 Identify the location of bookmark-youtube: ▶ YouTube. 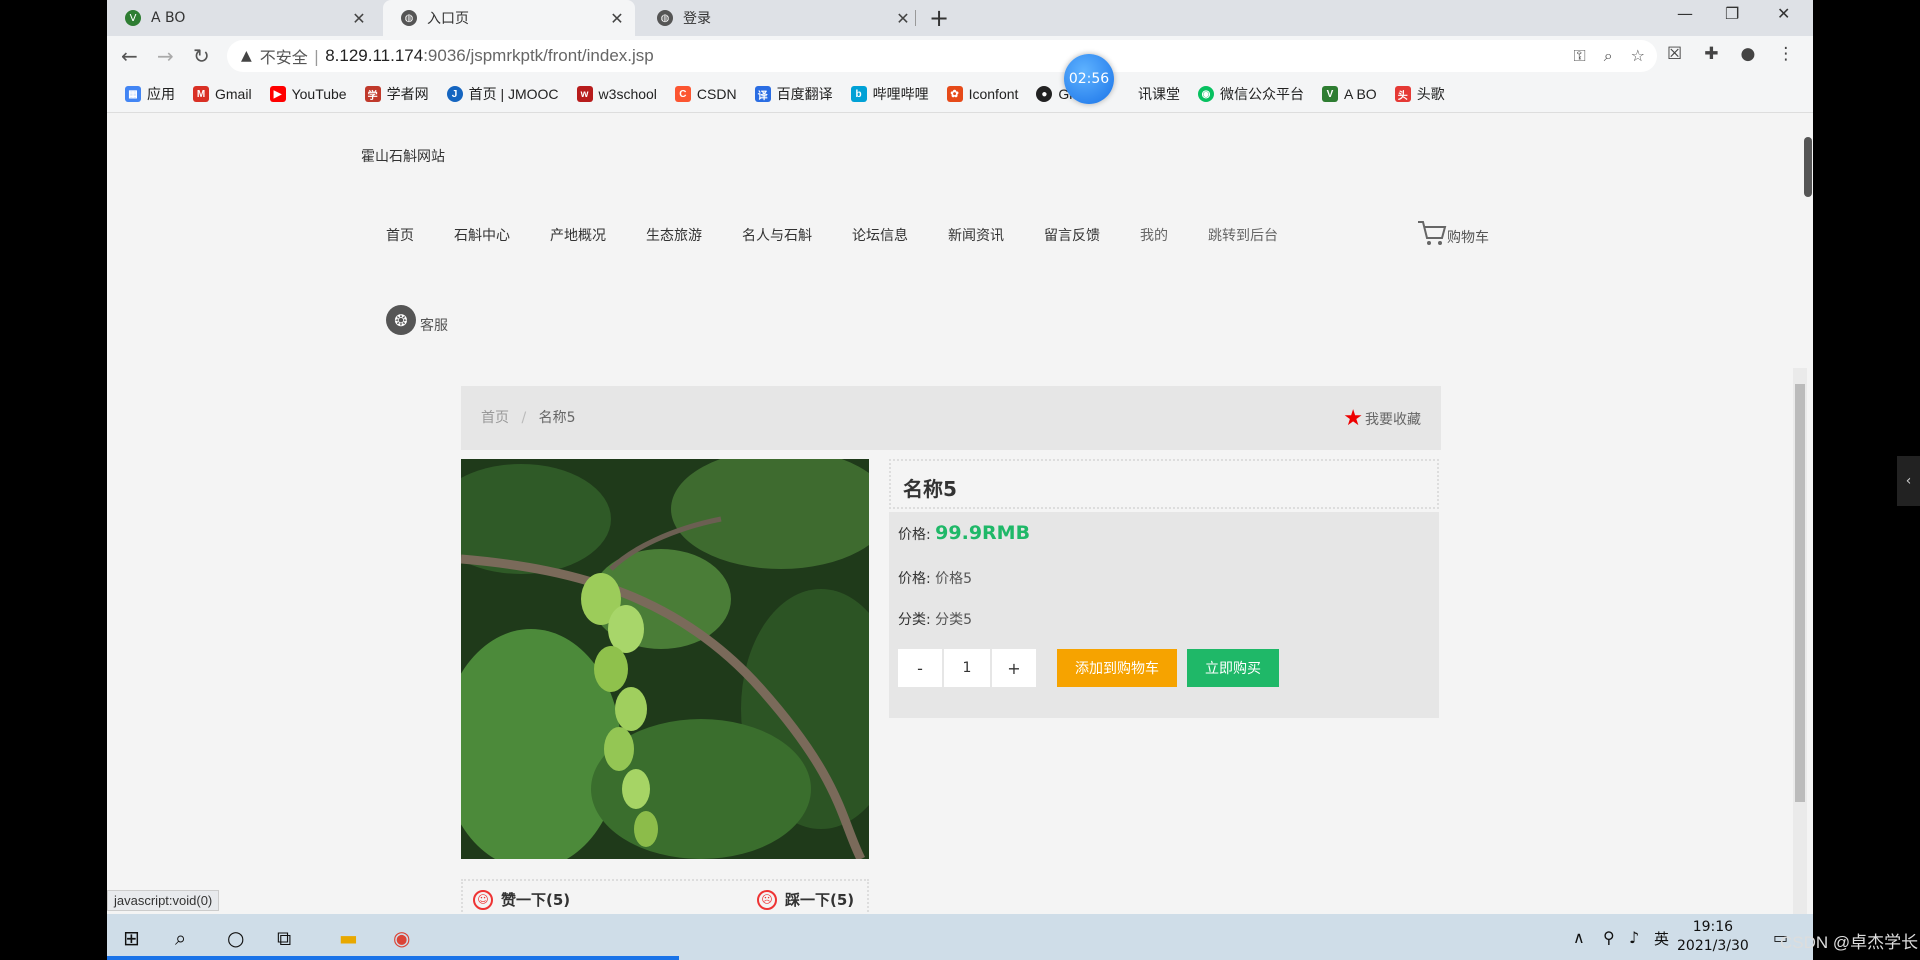
(308, 94).